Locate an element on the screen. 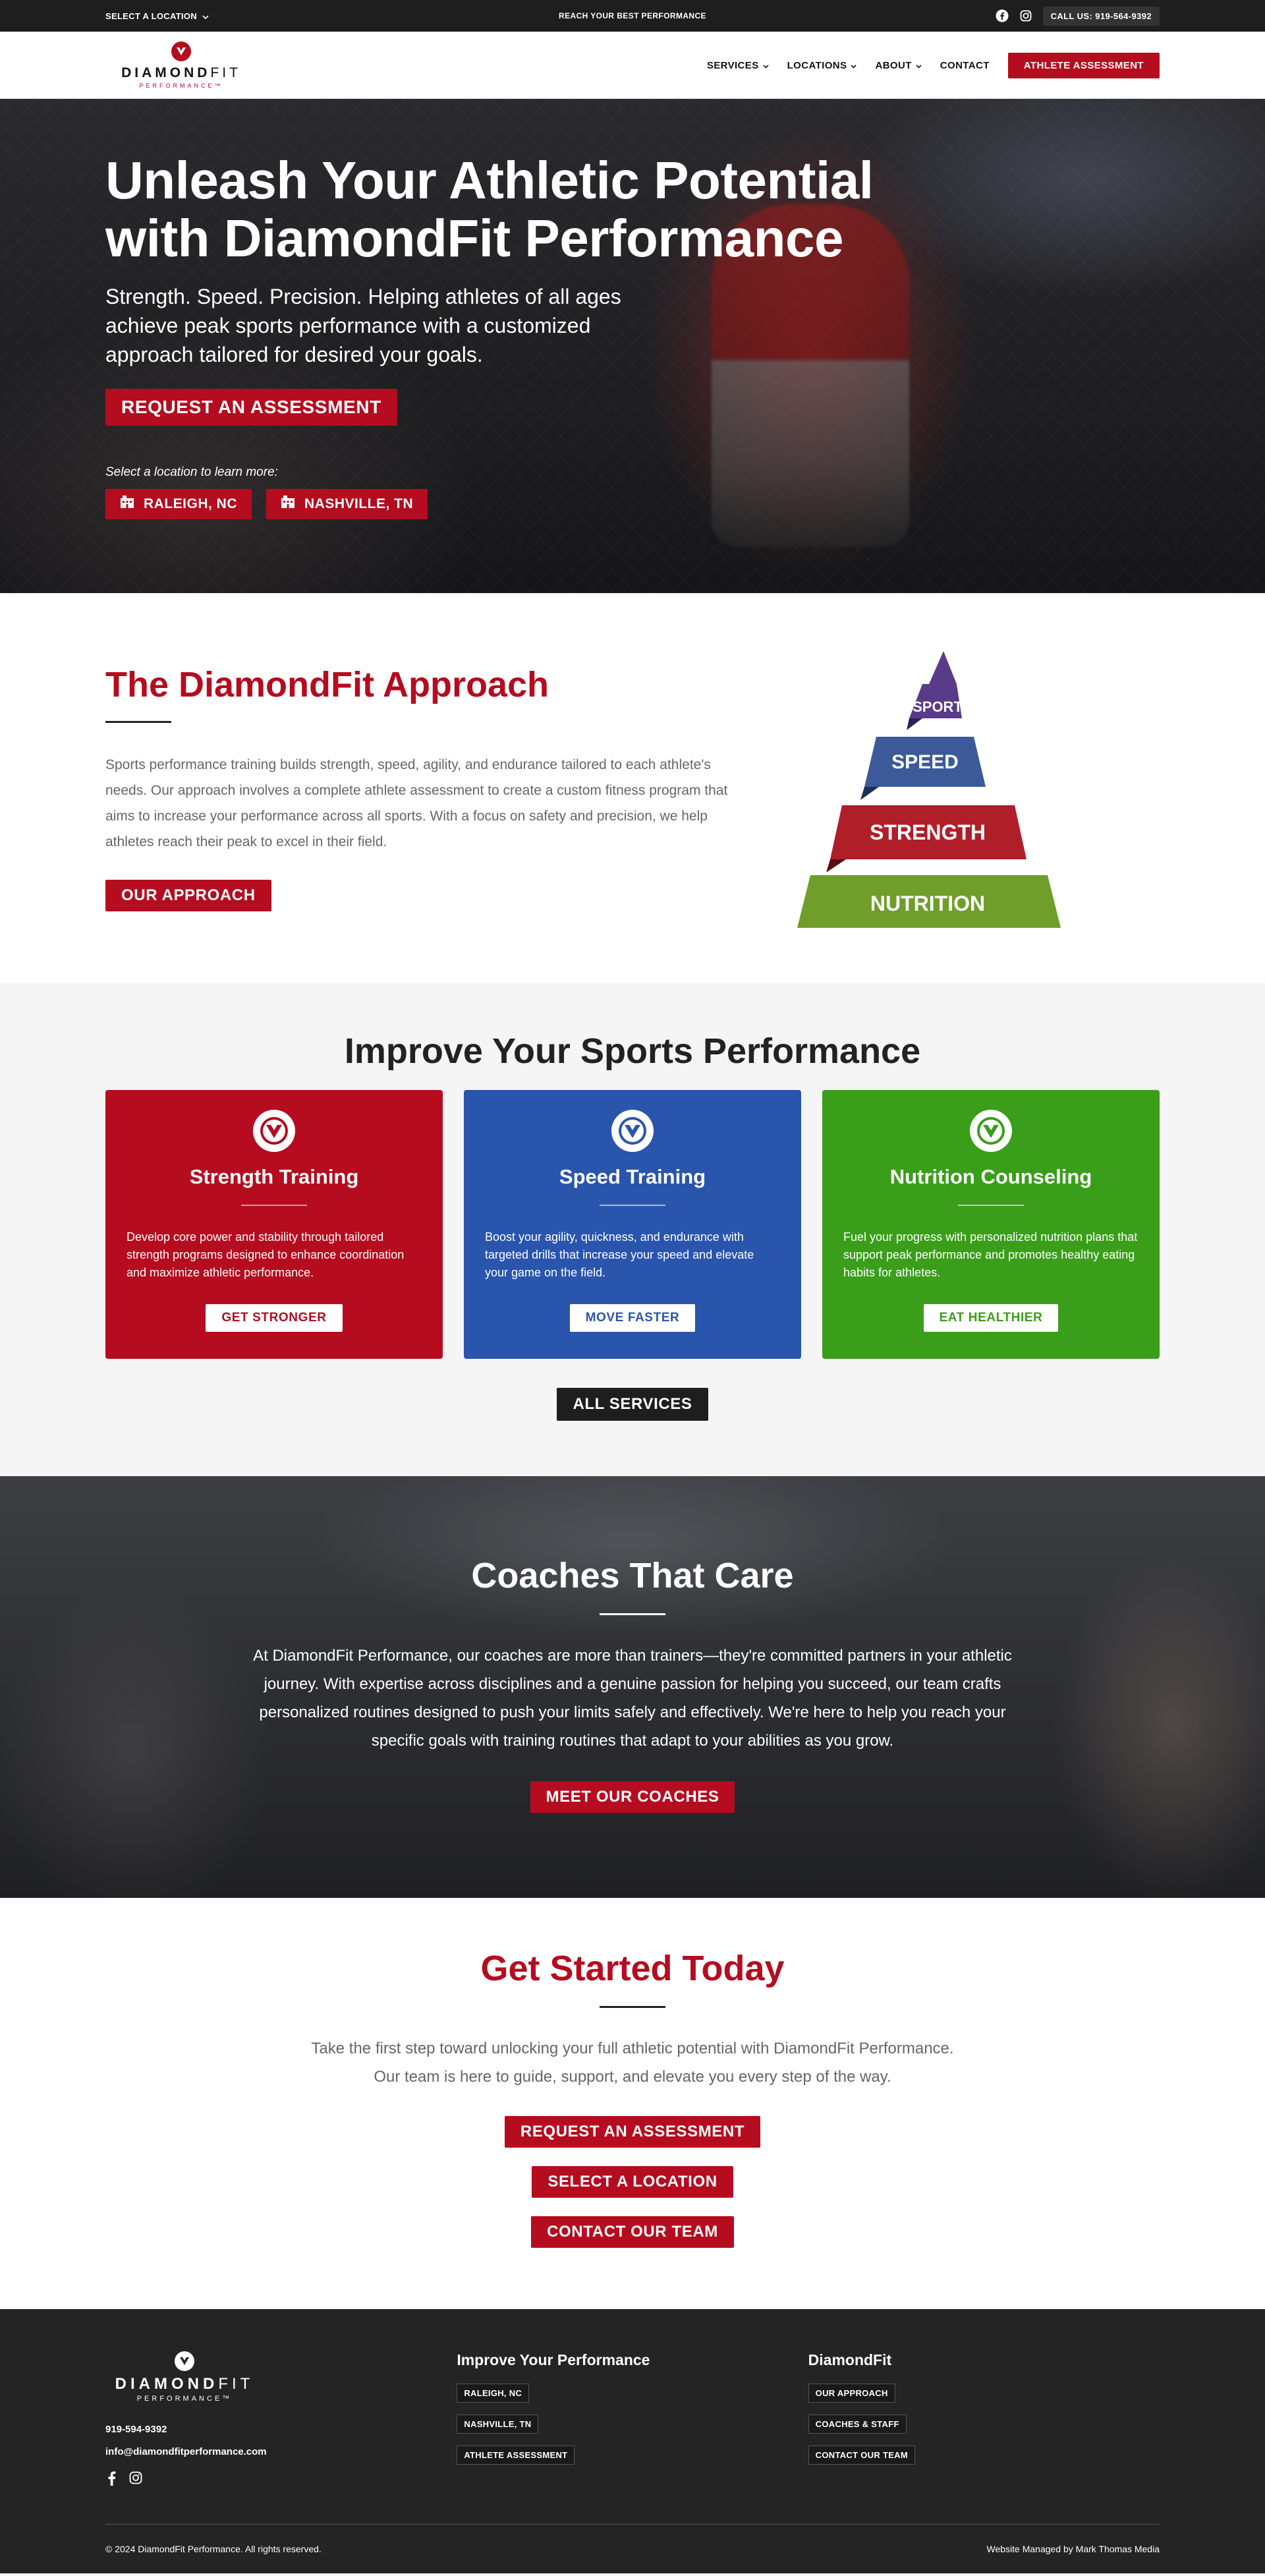 The height and width of the screenshot is (2576, 1265). footer-logo-wordmark: DIAMONDFIT is located at coordinates (184, 2384).